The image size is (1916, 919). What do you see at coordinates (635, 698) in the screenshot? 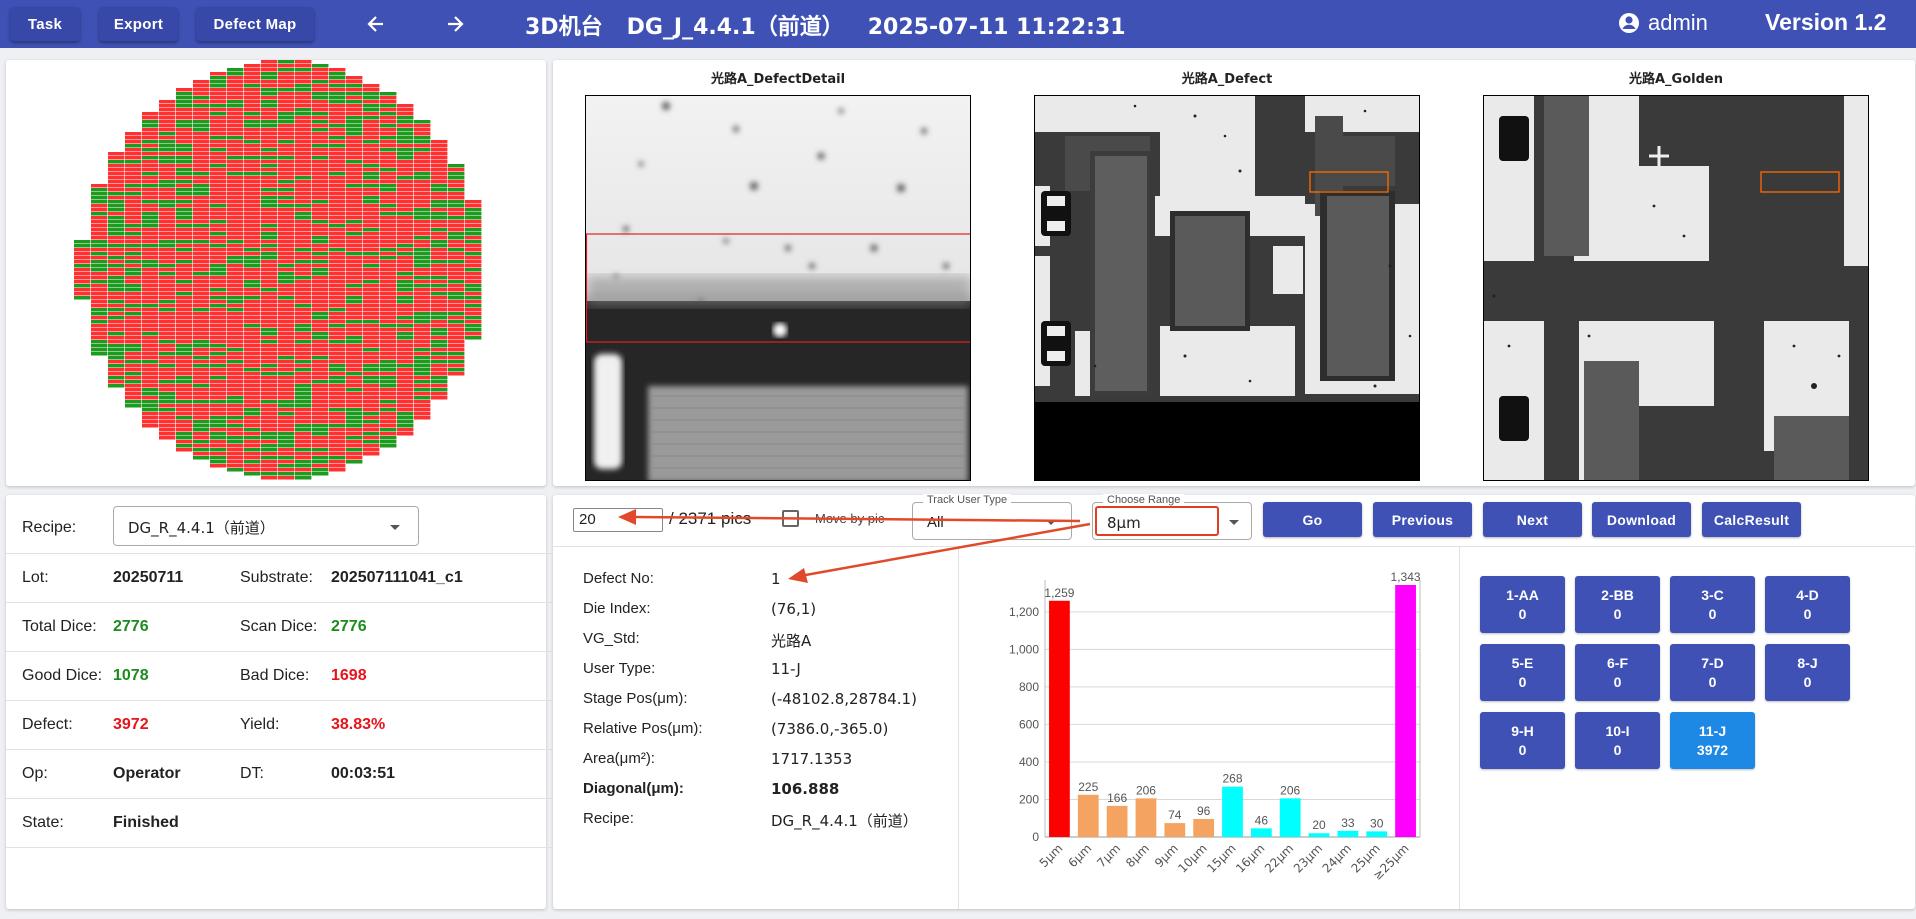
I see `detail-label: Stage Pos(μm):` at bounding box center [635, 698].